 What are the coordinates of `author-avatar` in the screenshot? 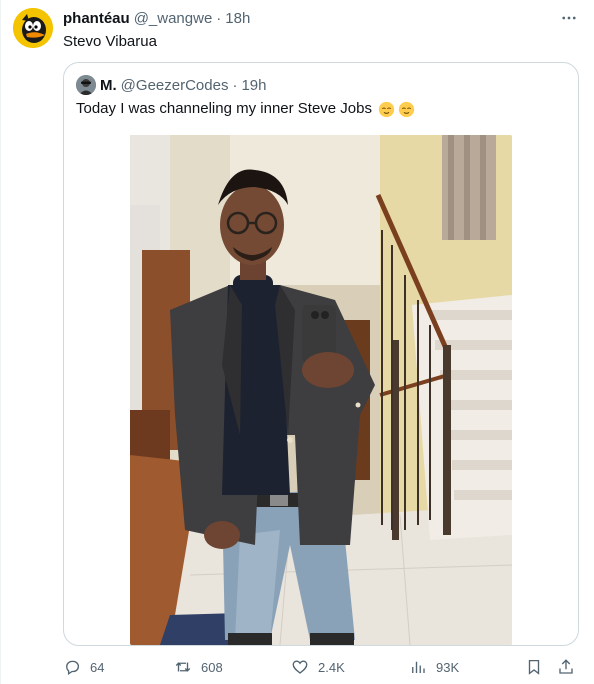 It's located at (33, 28).